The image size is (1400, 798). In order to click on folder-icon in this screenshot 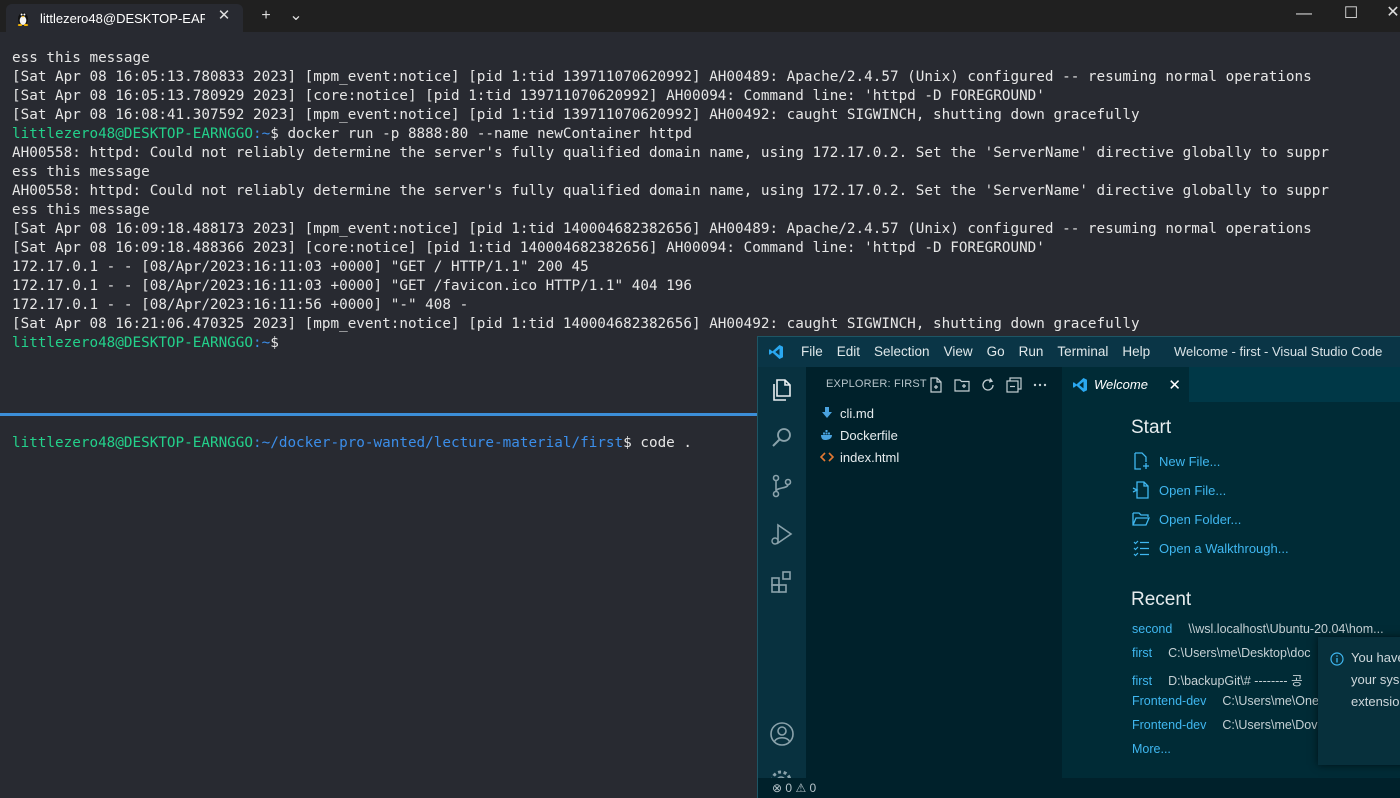, I will do `click(1141, 519)`.